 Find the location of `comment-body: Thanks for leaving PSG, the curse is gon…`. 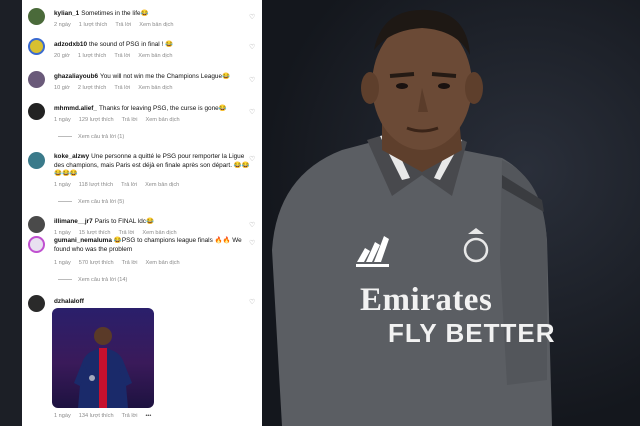

comment-body: Thanks for leaving PSG, the curse is gon… is located at coordinates (162, 108).